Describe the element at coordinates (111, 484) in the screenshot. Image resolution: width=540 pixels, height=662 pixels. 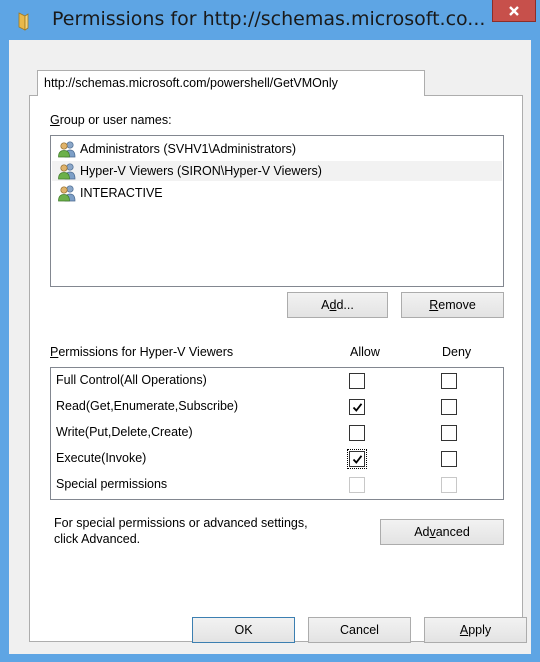
I see `permission-name: Special permissions` at that location.